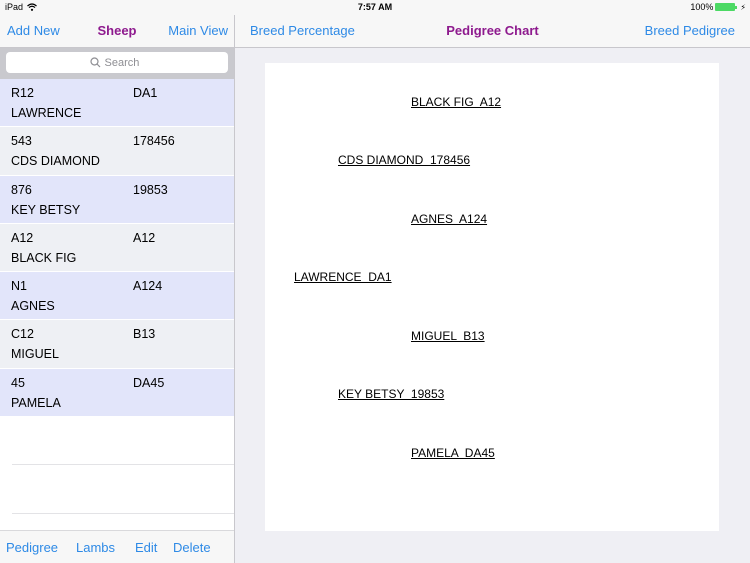  I want to click on lambs-button: Lambs, so click(95, 547).